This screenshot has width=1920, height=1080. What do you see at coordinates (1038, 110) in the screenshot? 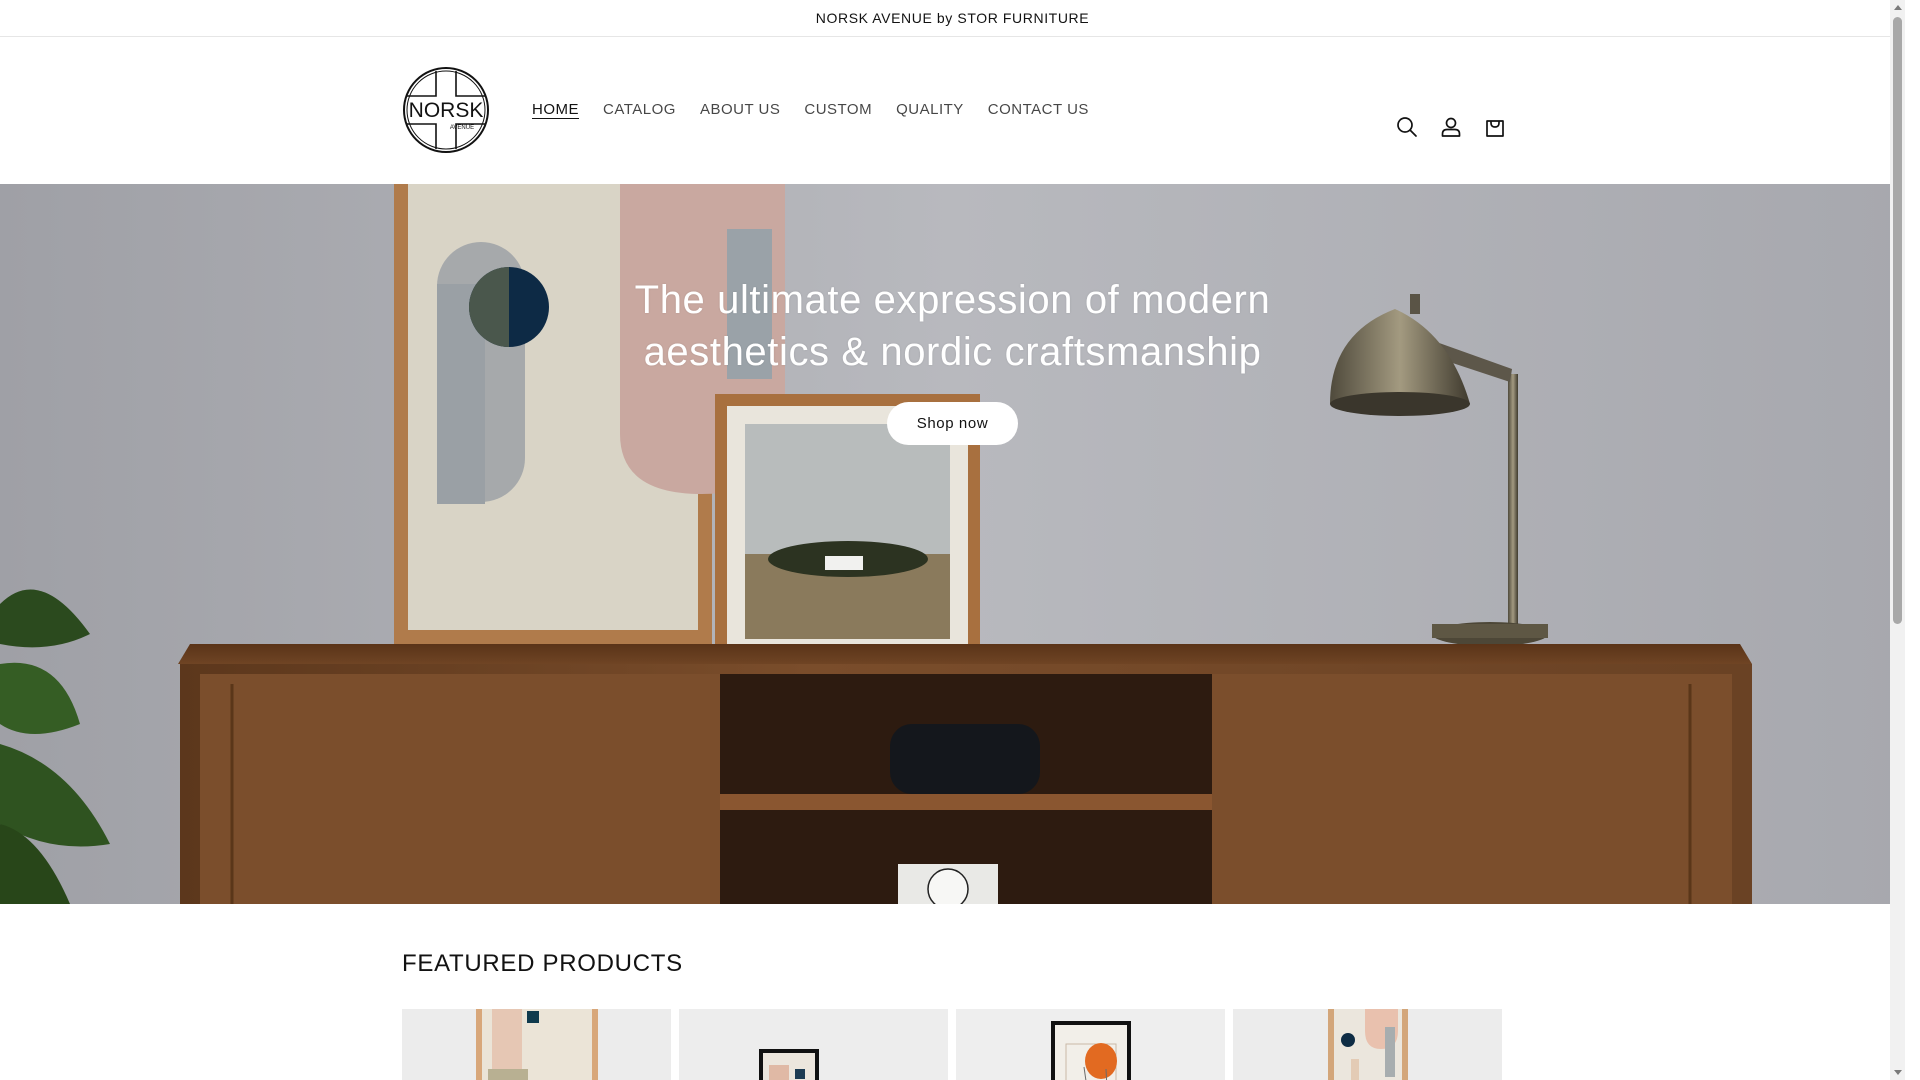
I see `nav-item-contact-us: CONTACT US` at bounding box center [1038, 110].